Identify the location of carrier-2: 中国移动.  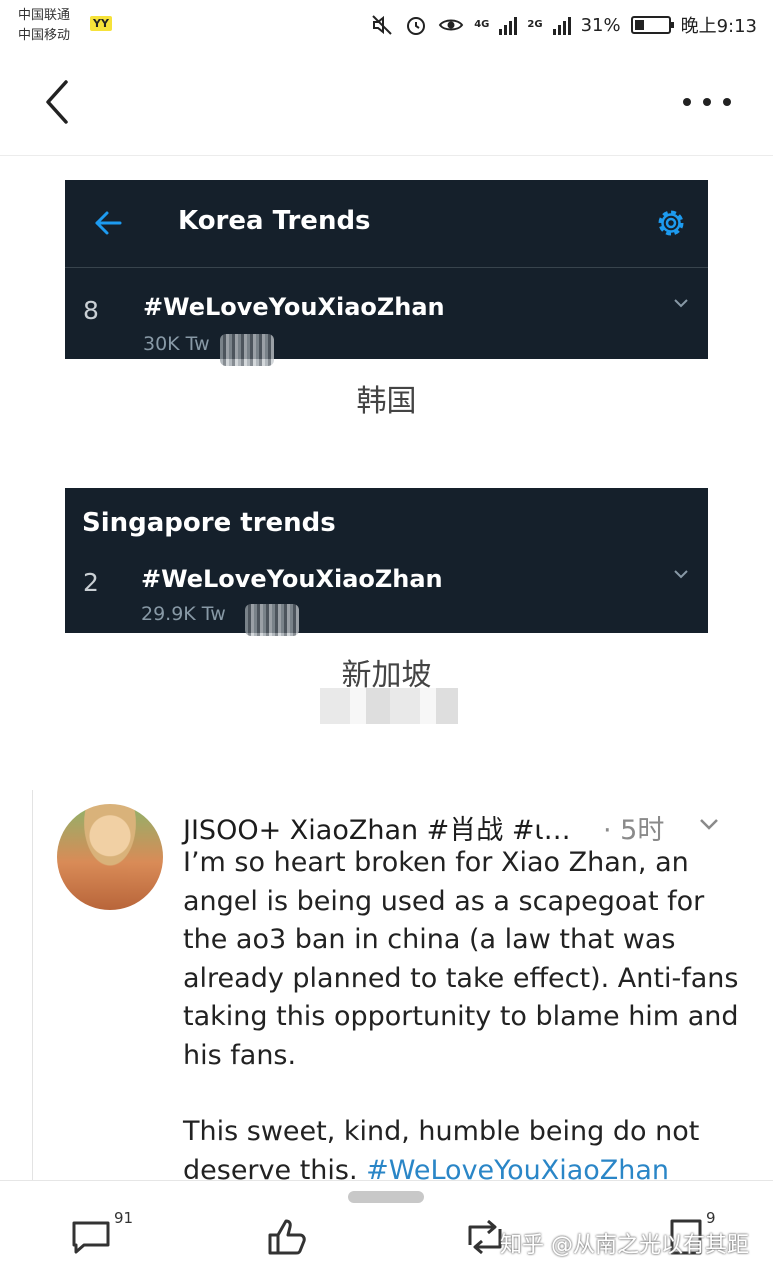
(44, 35).